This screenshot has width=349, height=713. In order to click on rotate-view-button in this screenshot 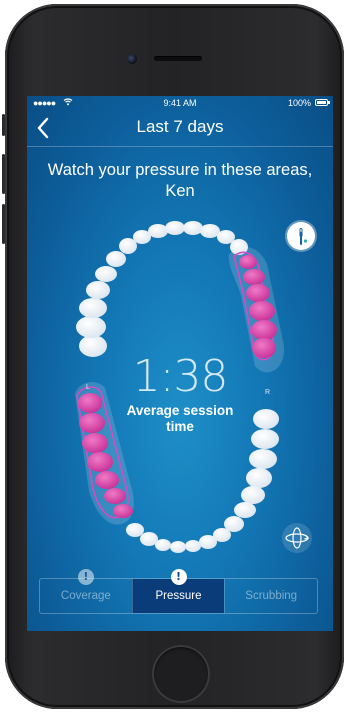, I will do `click(297, 538)`.